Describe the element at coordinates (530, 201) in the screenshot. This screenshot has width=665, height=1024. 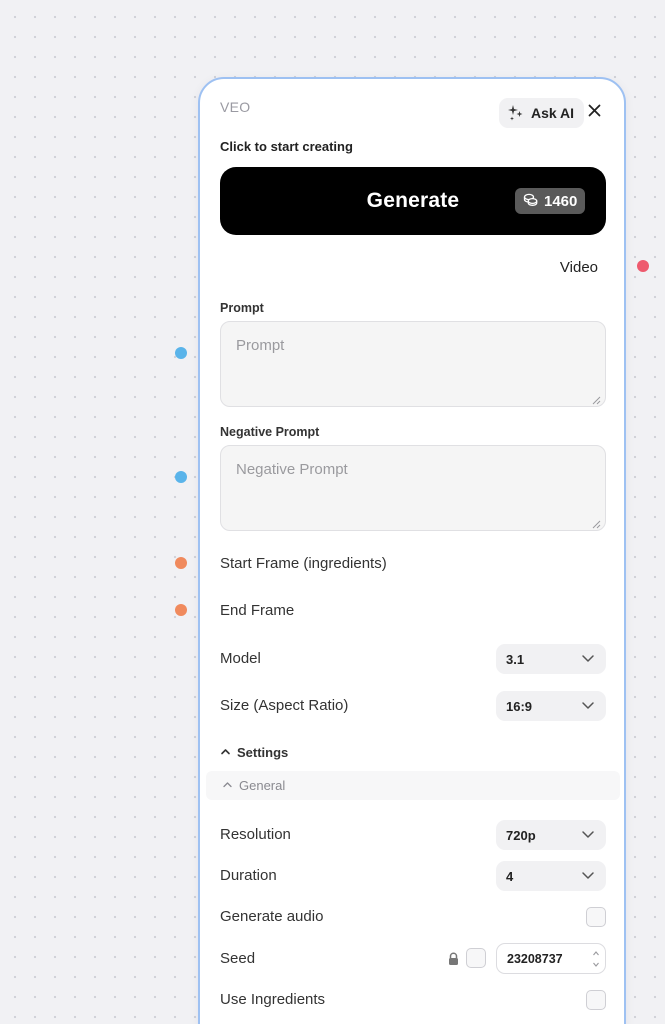
I see `coins-icon` at that location.